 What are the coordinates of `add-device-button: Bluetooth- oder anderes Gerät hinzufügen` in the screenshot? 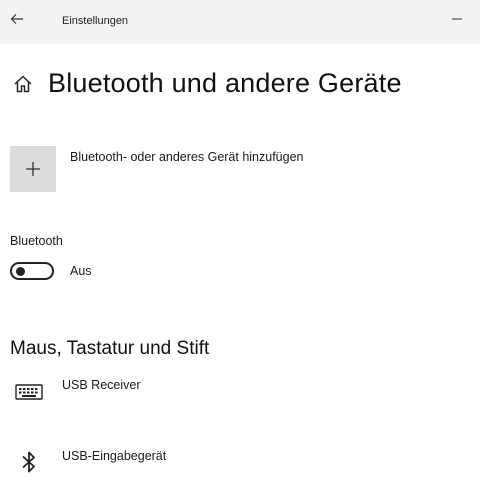 It's located at (157, 169).